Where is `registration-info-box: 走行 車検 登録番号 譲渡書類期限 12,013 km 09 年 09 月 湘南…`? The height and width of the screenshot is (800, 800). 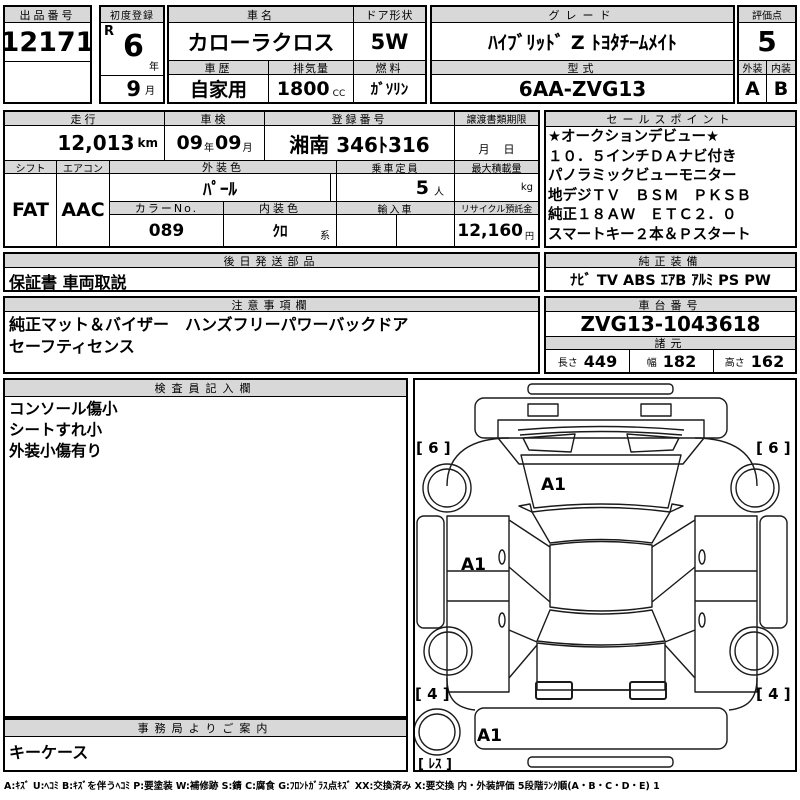 registration-info-box: 走行 車検 登録番号 譲渡書類期限 12,013 km 09 年 09 月 湘南… is located at coordinates (271, 179).